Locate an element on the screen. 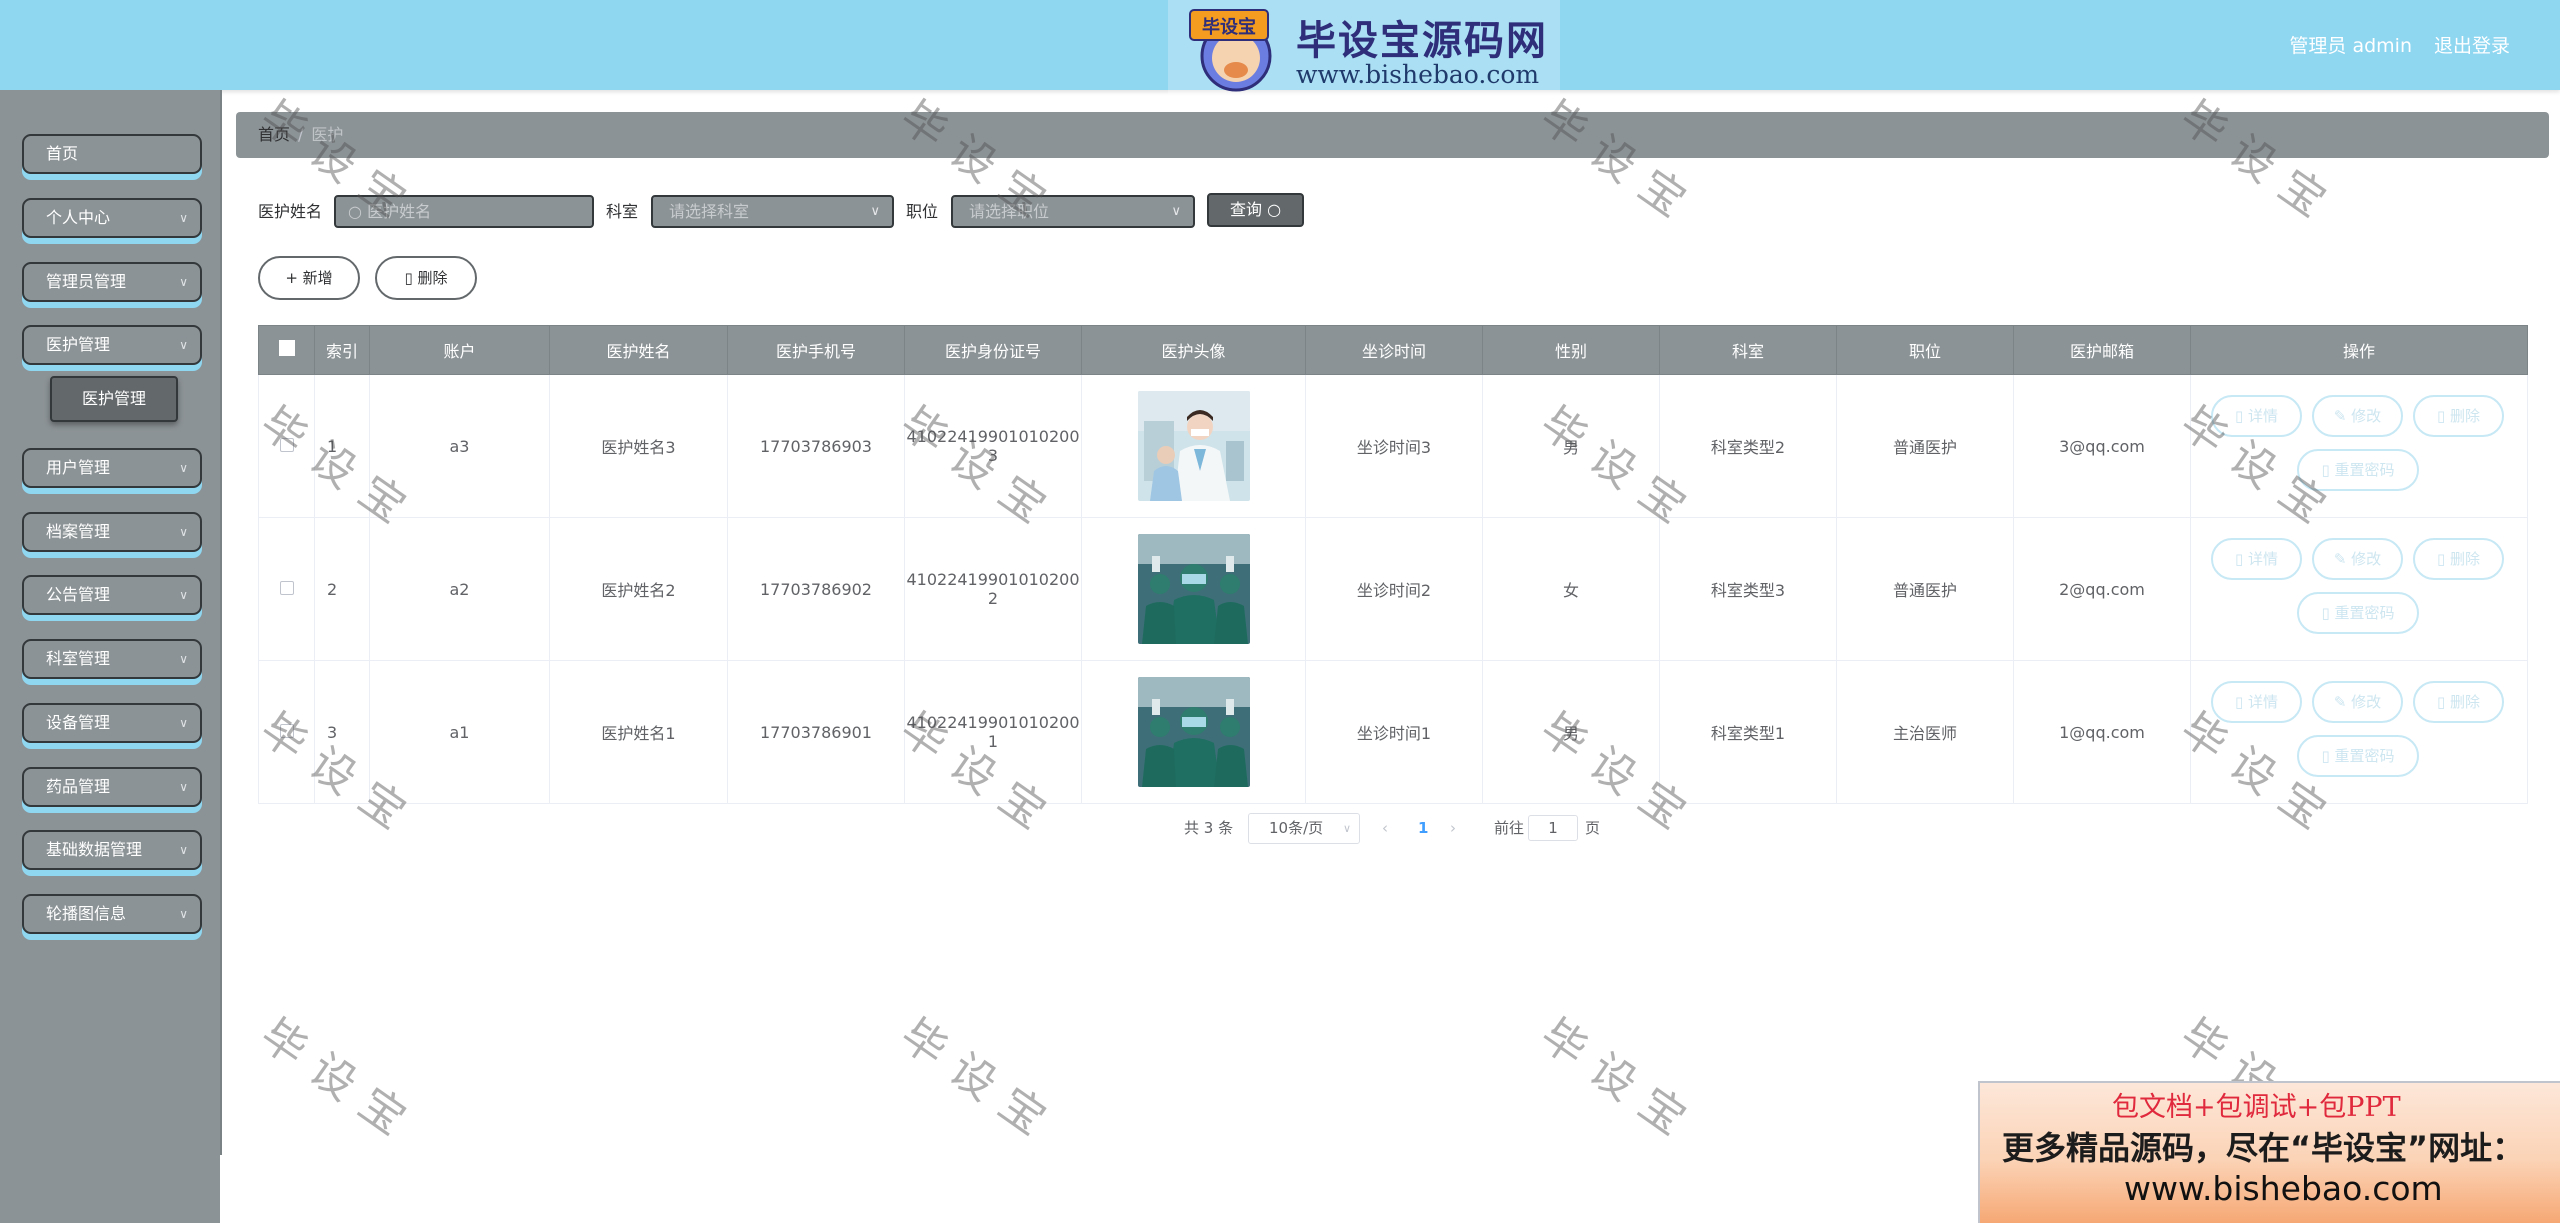  page-number-current: 1 is located at coordinates (1423, 828).